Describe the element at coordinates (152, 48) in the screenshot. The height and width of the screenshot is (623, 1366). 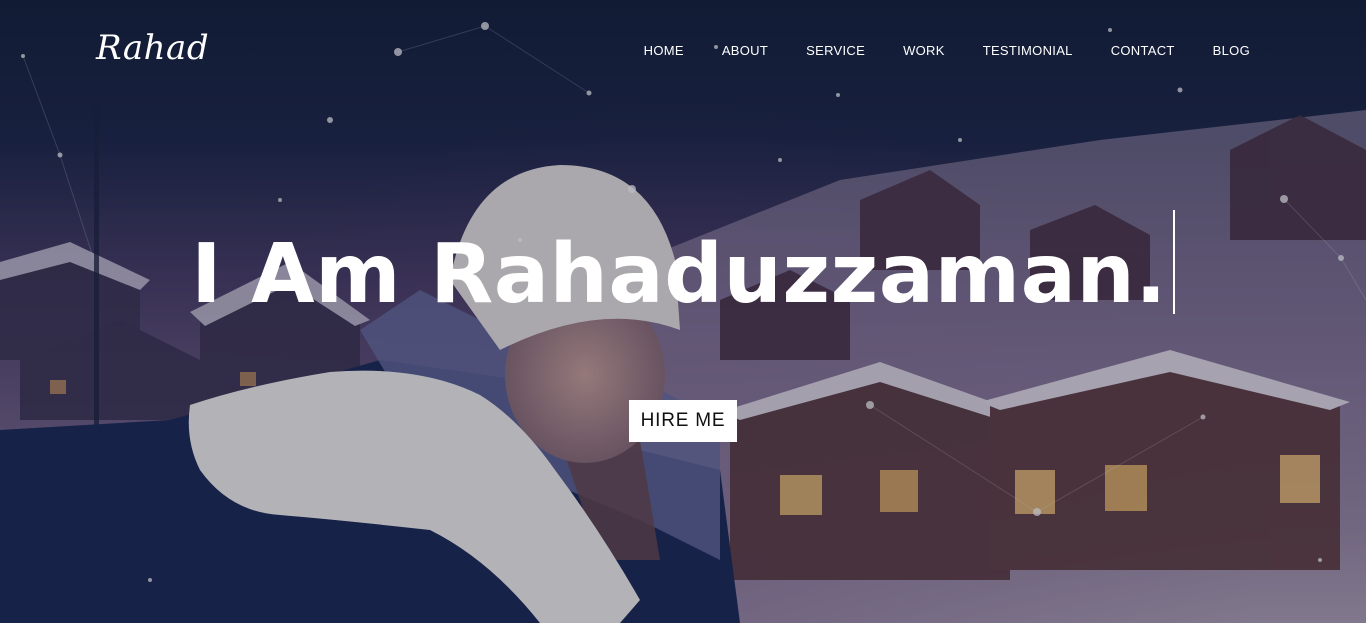
I see `site-logo: Rahad` at that location.